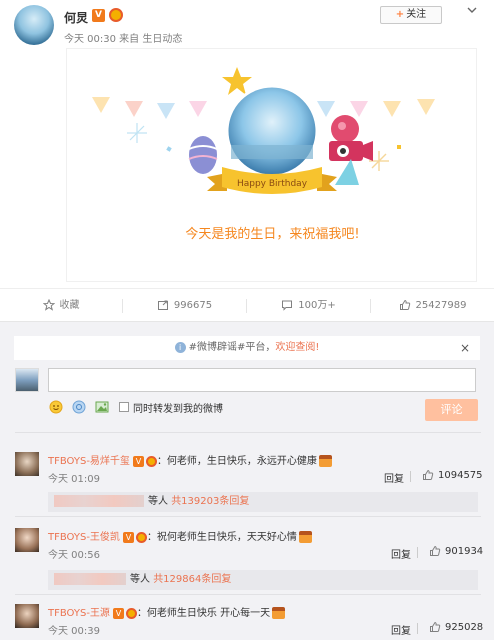 The image size is (494, 640). I want to click on repost-checkbox, so click(124, 407).